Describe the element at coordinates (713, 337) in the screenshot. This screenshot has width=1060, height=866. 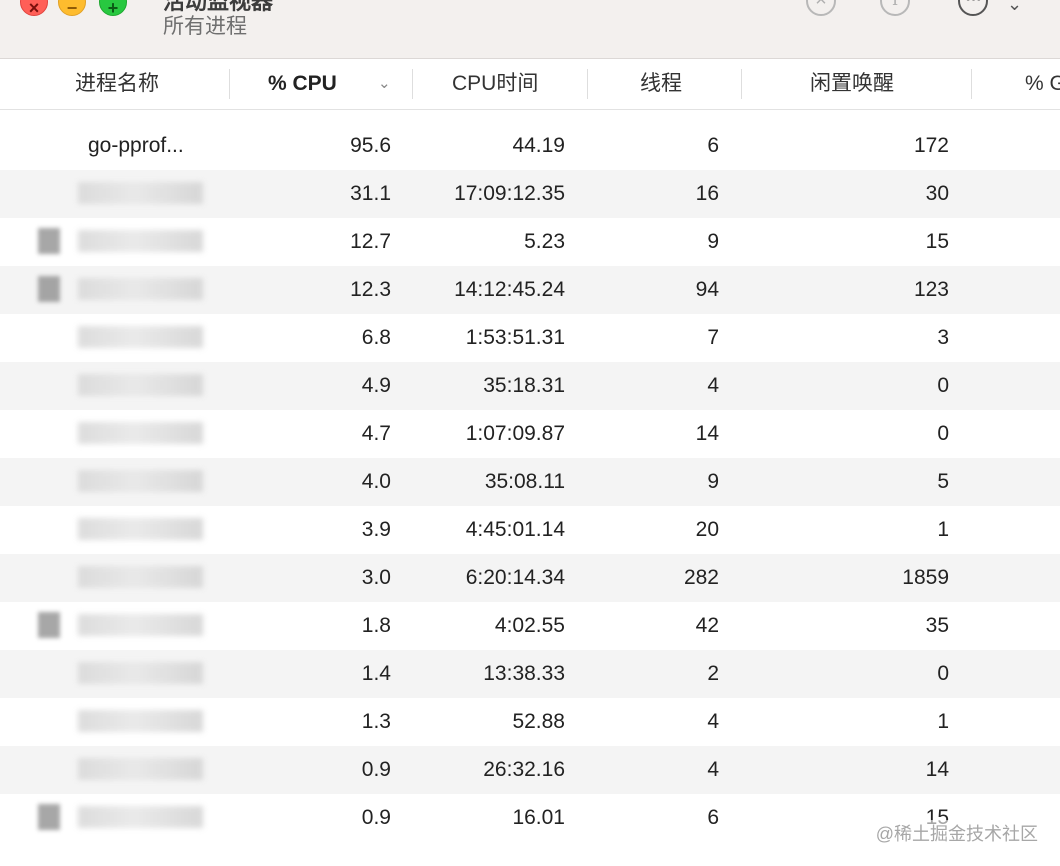
I see `threads-cell: 7` at that location.